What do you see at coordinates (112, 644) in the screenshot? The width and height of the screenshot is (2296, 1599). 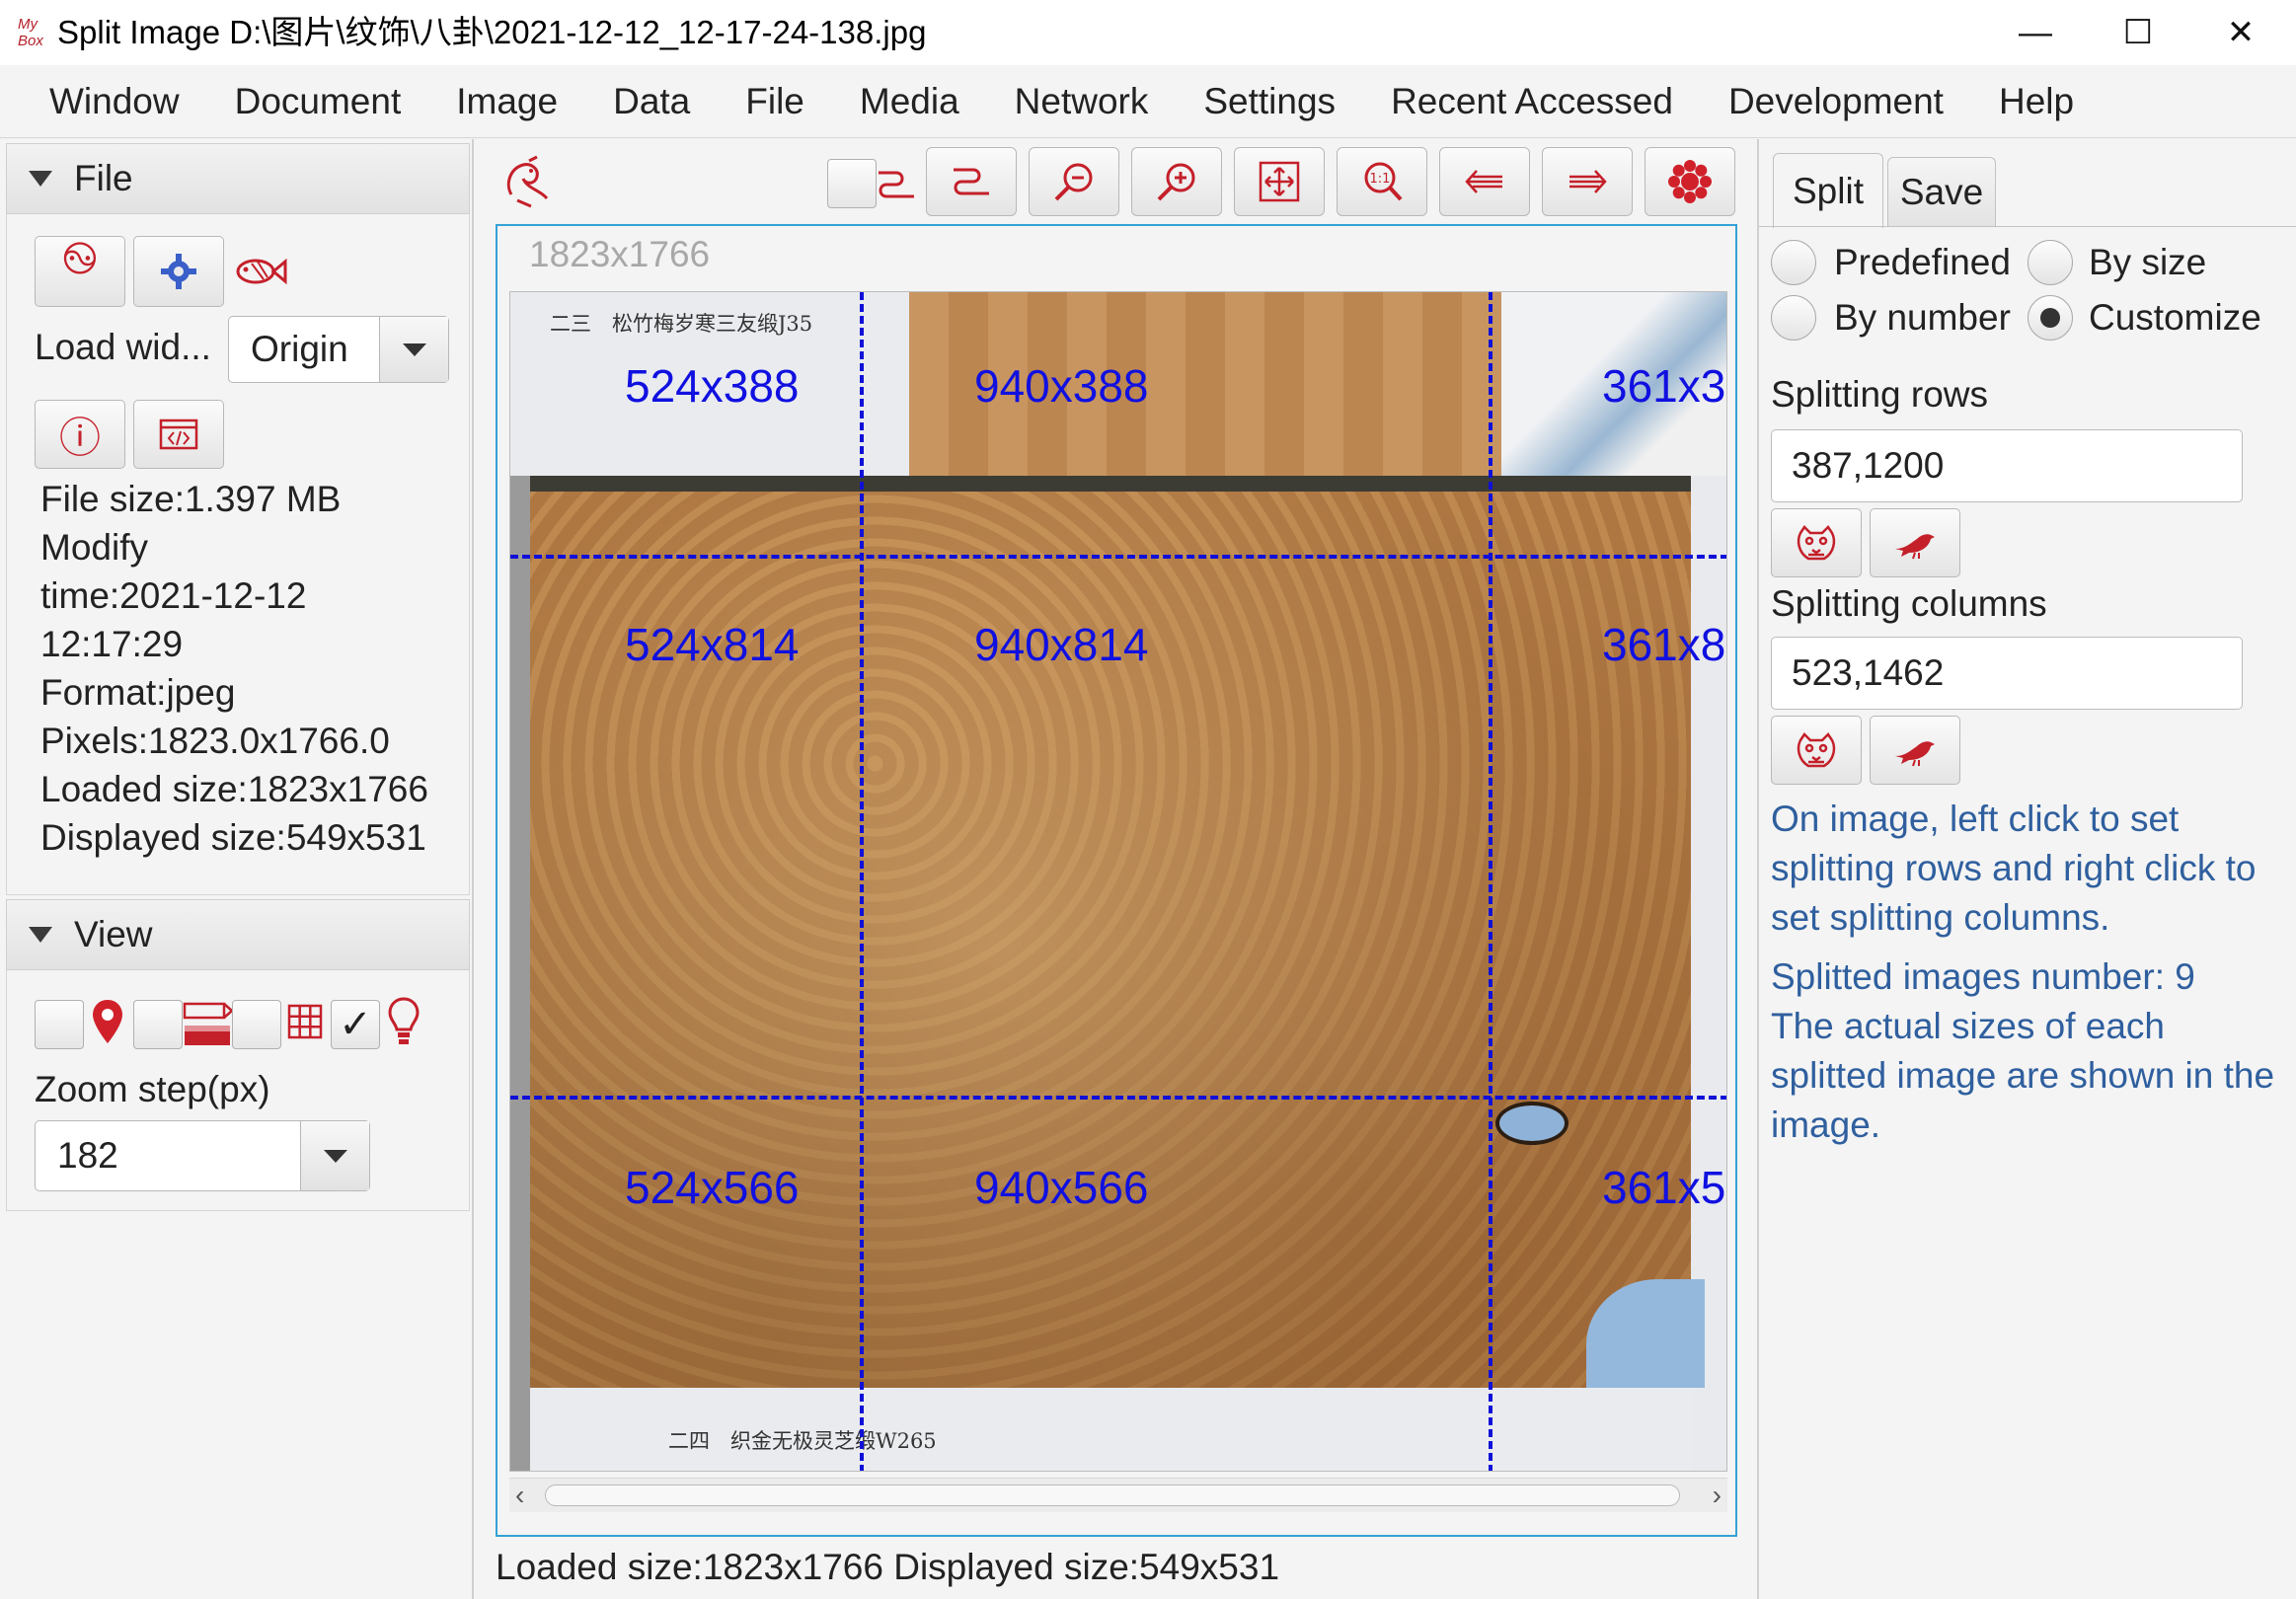 I see `modify-time-text: 12:17:29` at bounding box center [112, 644].